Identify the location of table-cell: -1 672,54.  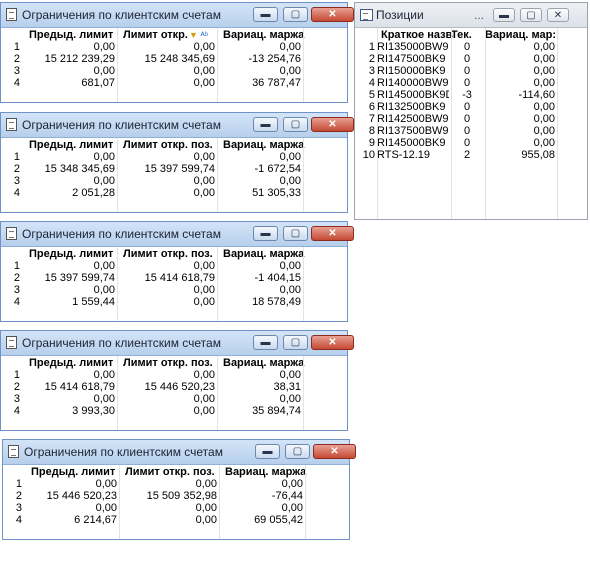
(277, 169).